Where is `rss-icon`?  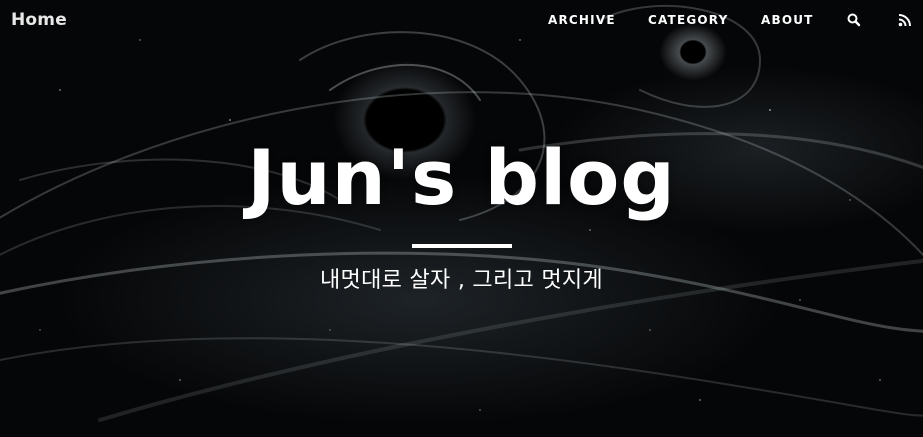 rss-icon is located at coordinates (905, 20).